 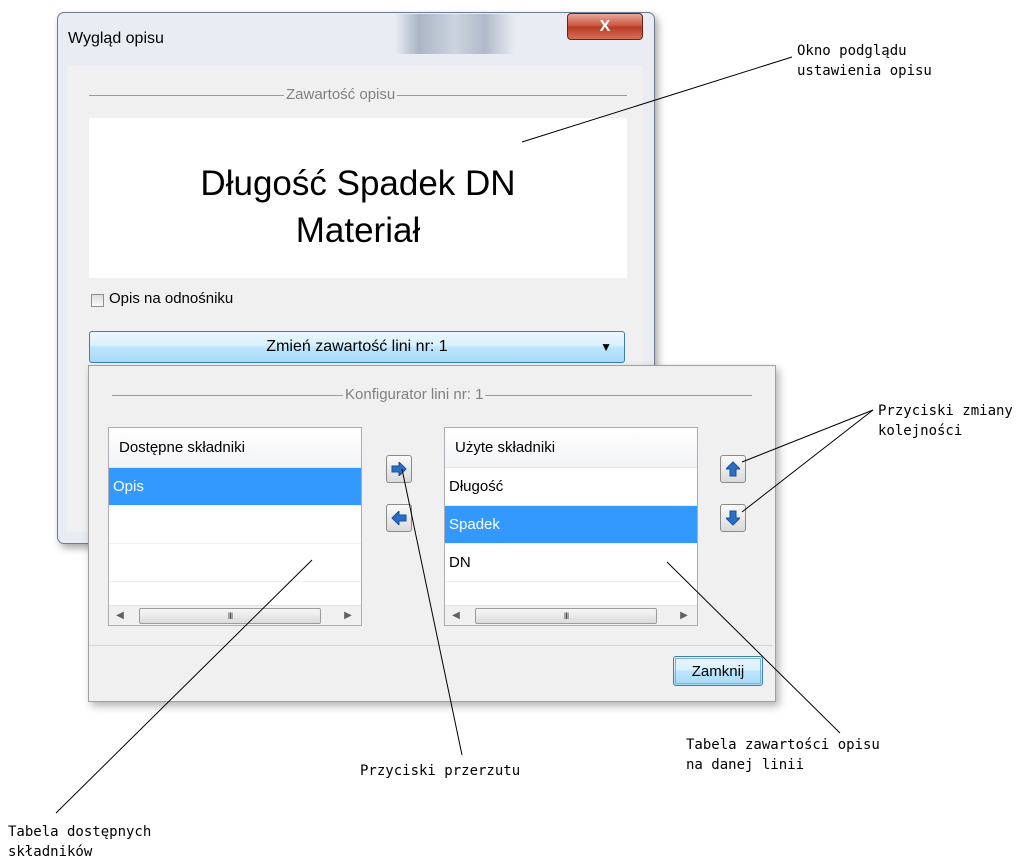 I want to click on annotation-transfer-buttons: Przyciski przerzutu, so click(x=440, y=771).